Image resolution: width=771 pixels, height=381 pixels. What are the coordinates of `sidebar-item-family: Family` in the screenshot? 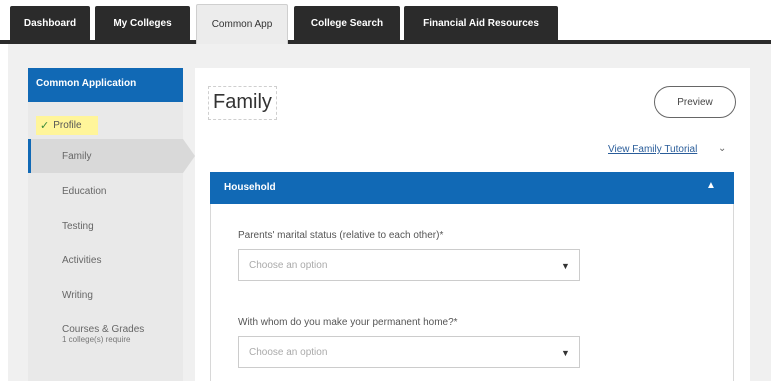 It's located at (105, 156).